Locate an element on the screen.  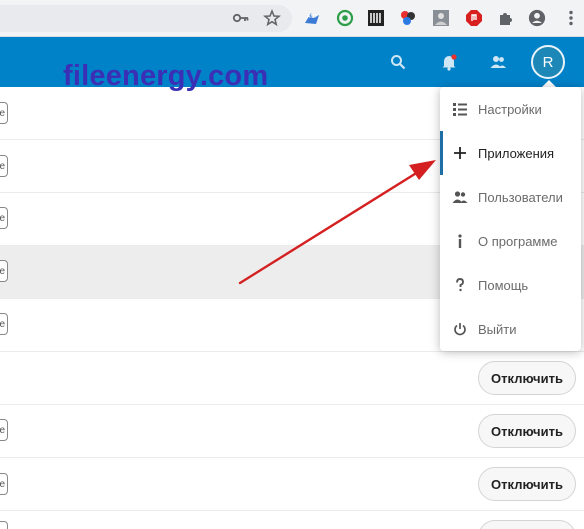
avatar: R is located at coordinates (548, 62).